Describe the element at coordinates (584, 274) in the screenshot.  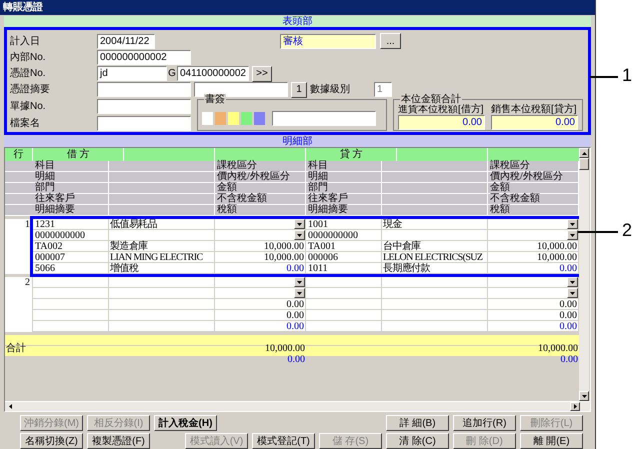
I see `vertical-scrollbar` at that location.